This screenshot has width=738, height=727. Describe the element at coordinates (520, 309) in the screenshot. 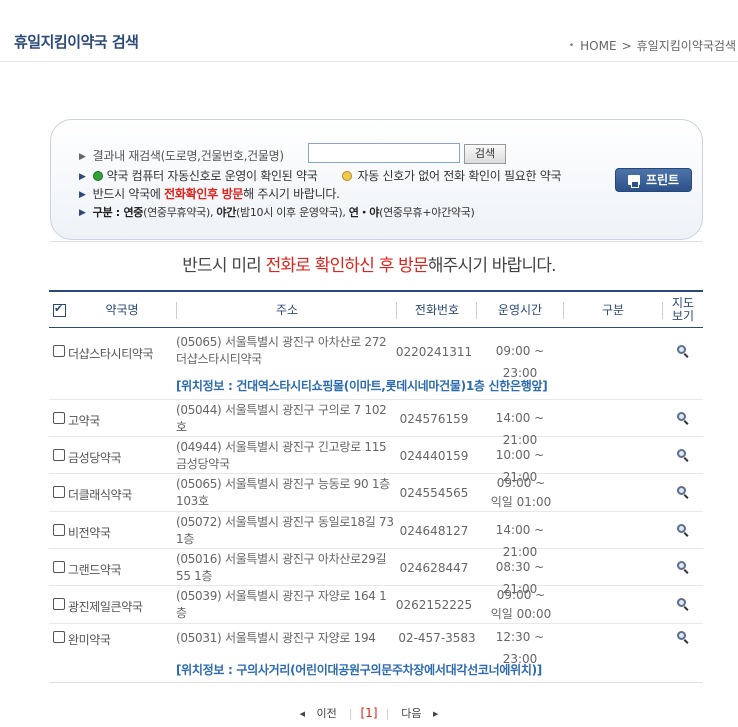

I see `header-hours: 운영시간` at that location.